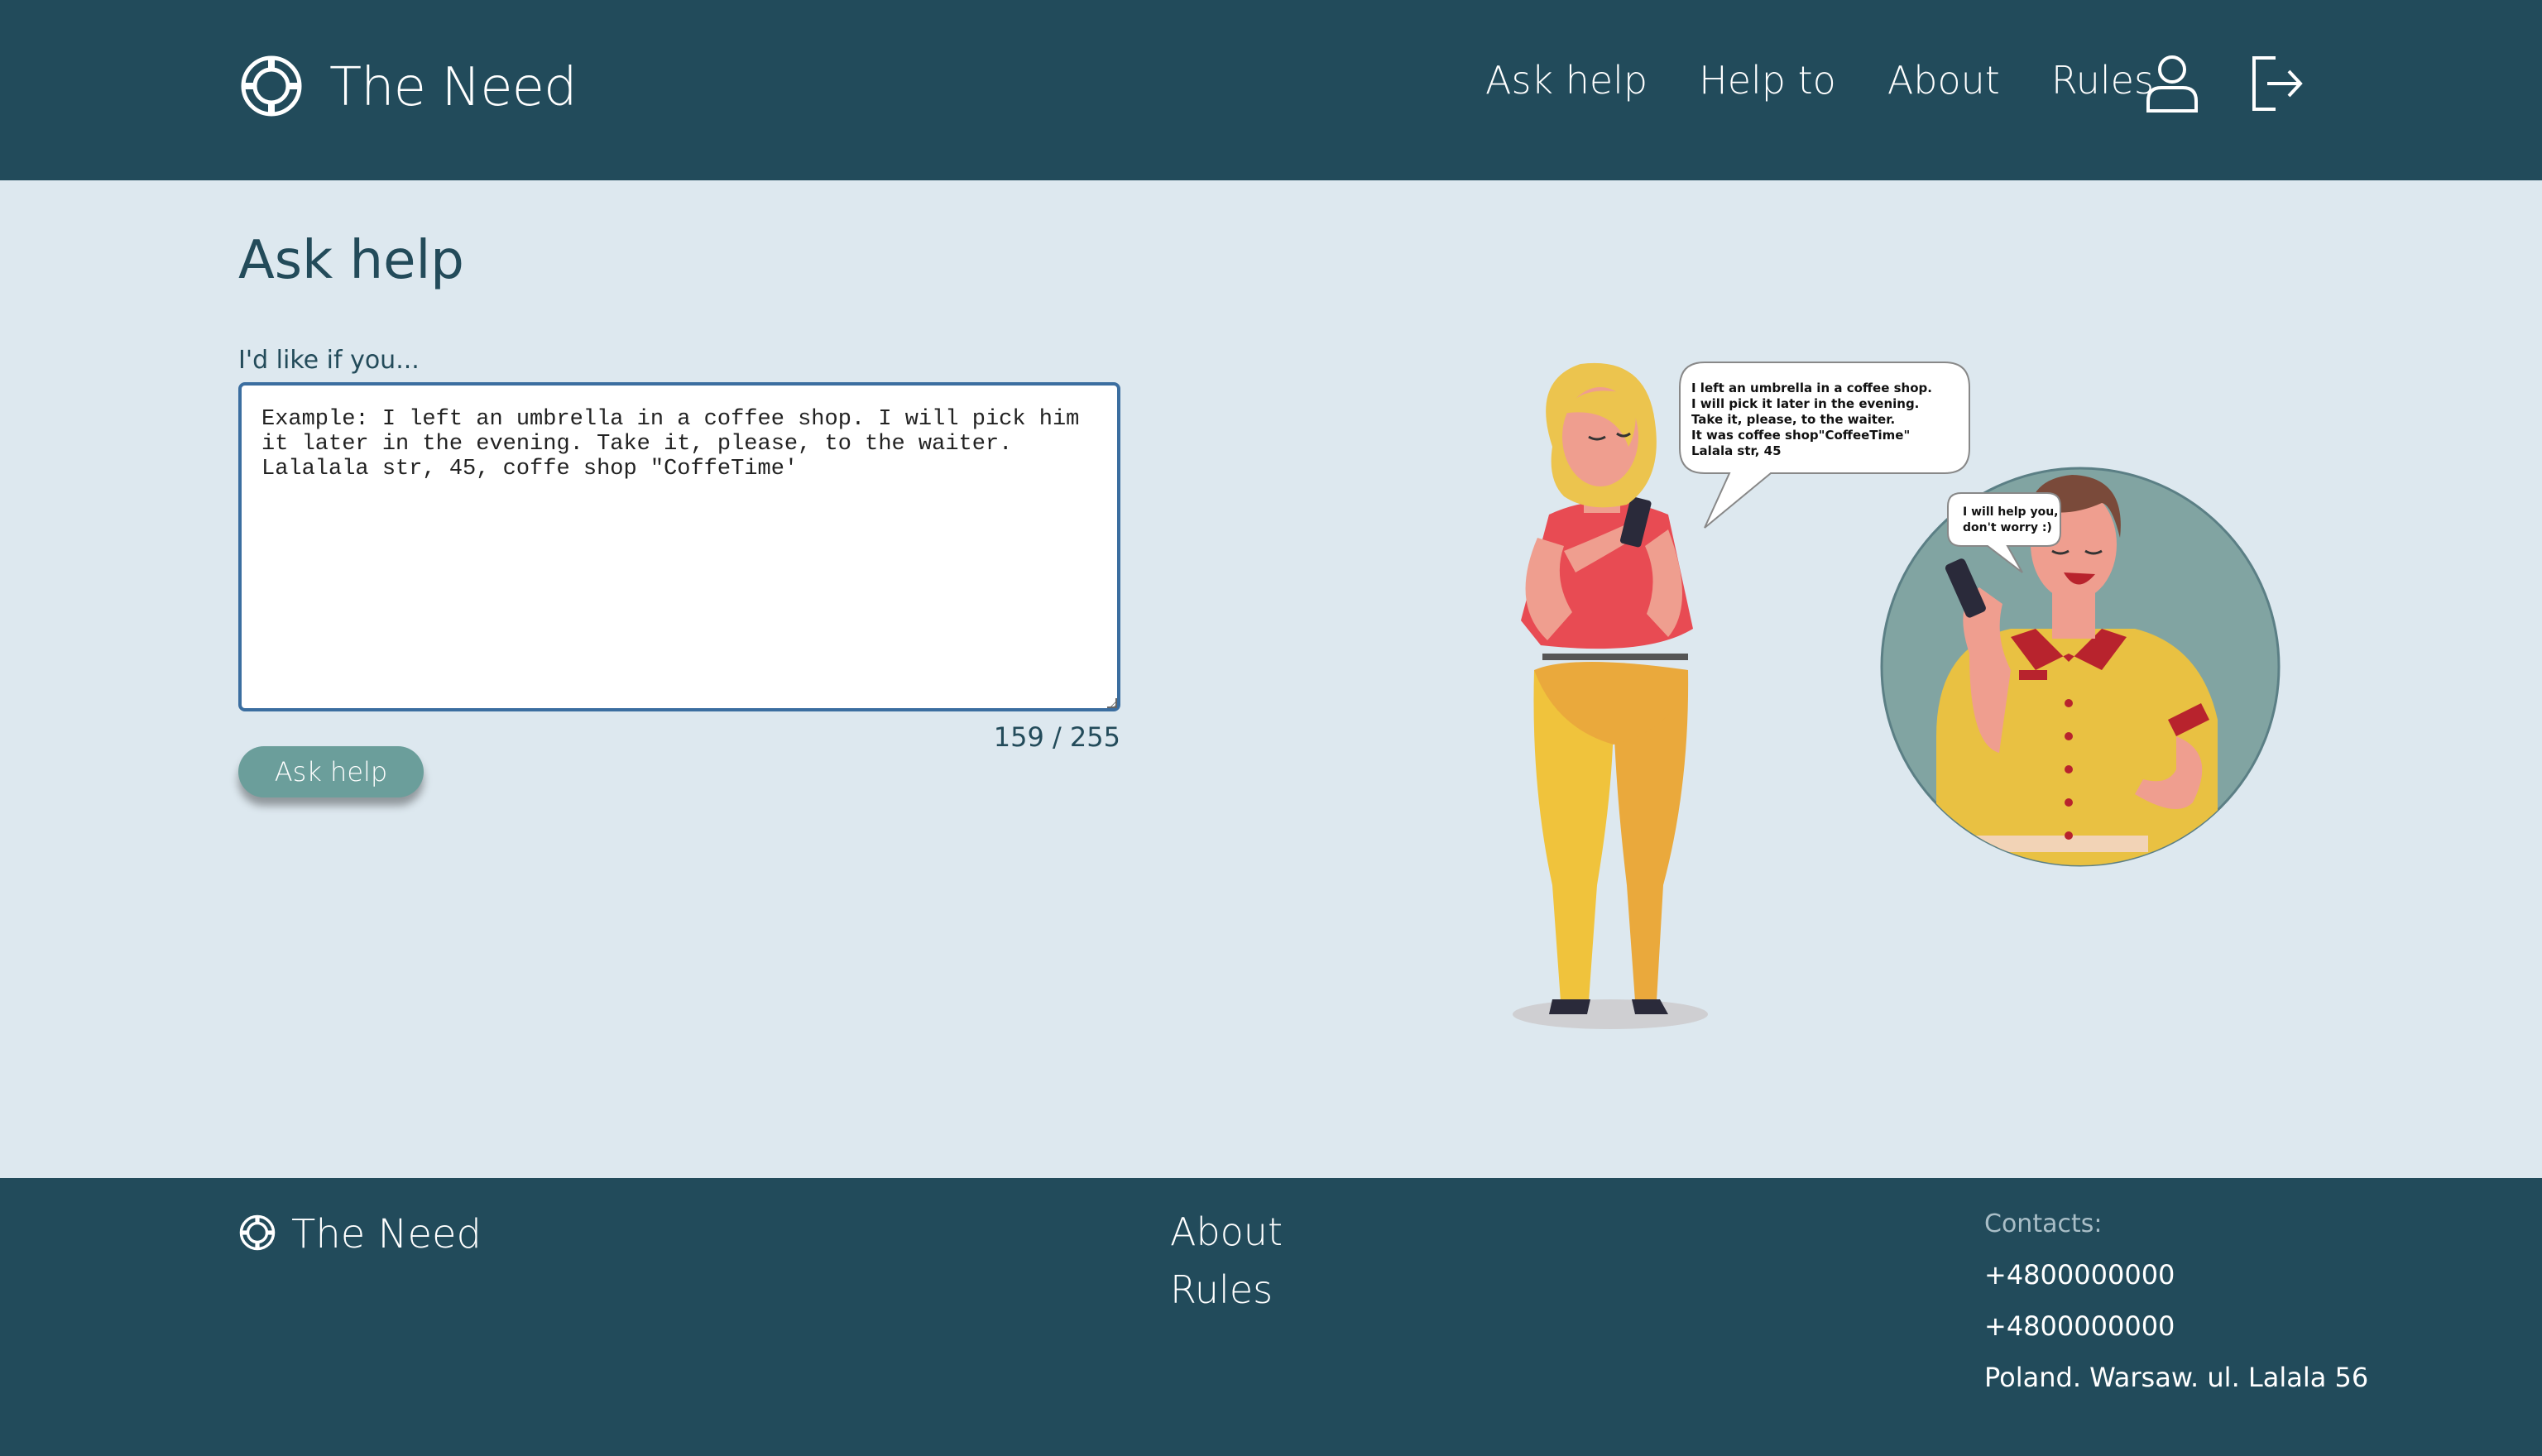 Image resolution: width=2542 pixels, height=1456 pixels. What do you see at coordinates (2102, 80) in the screenshot?
I see `nav-rules: Rules` at bounding box center [2102, 80].